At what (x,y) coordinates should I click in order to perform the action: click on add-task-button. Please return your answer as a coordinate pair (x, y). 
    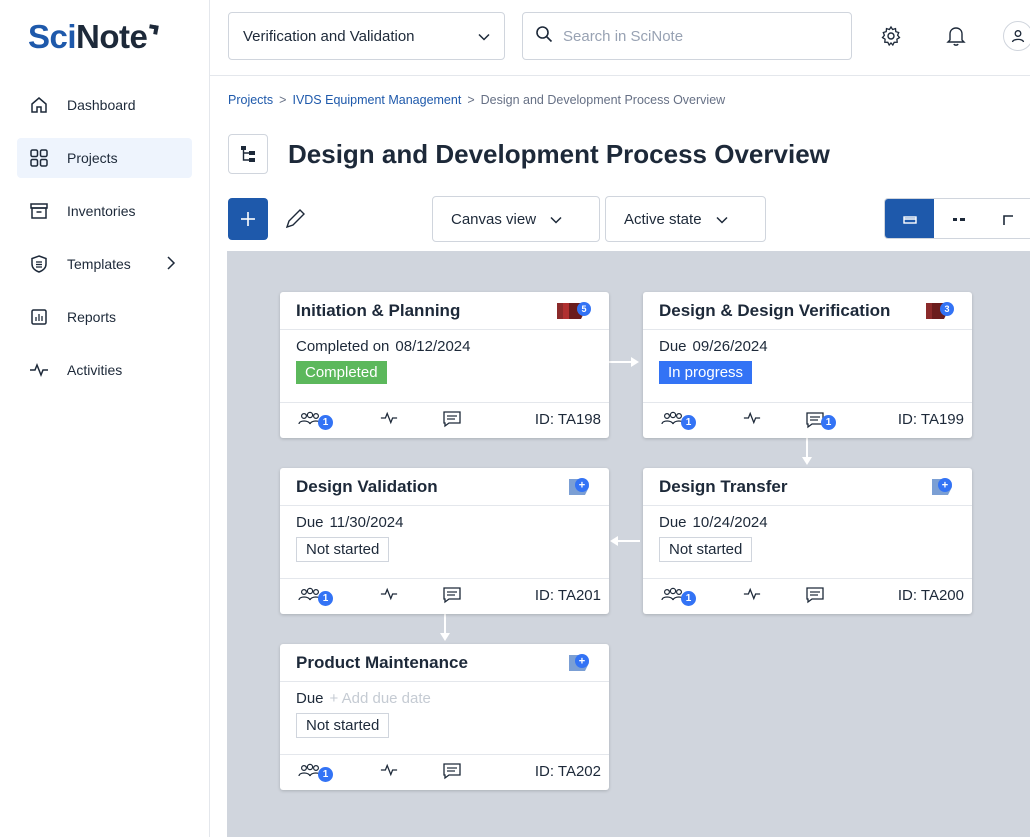
    Looking at the image, I should click on (248, 219).